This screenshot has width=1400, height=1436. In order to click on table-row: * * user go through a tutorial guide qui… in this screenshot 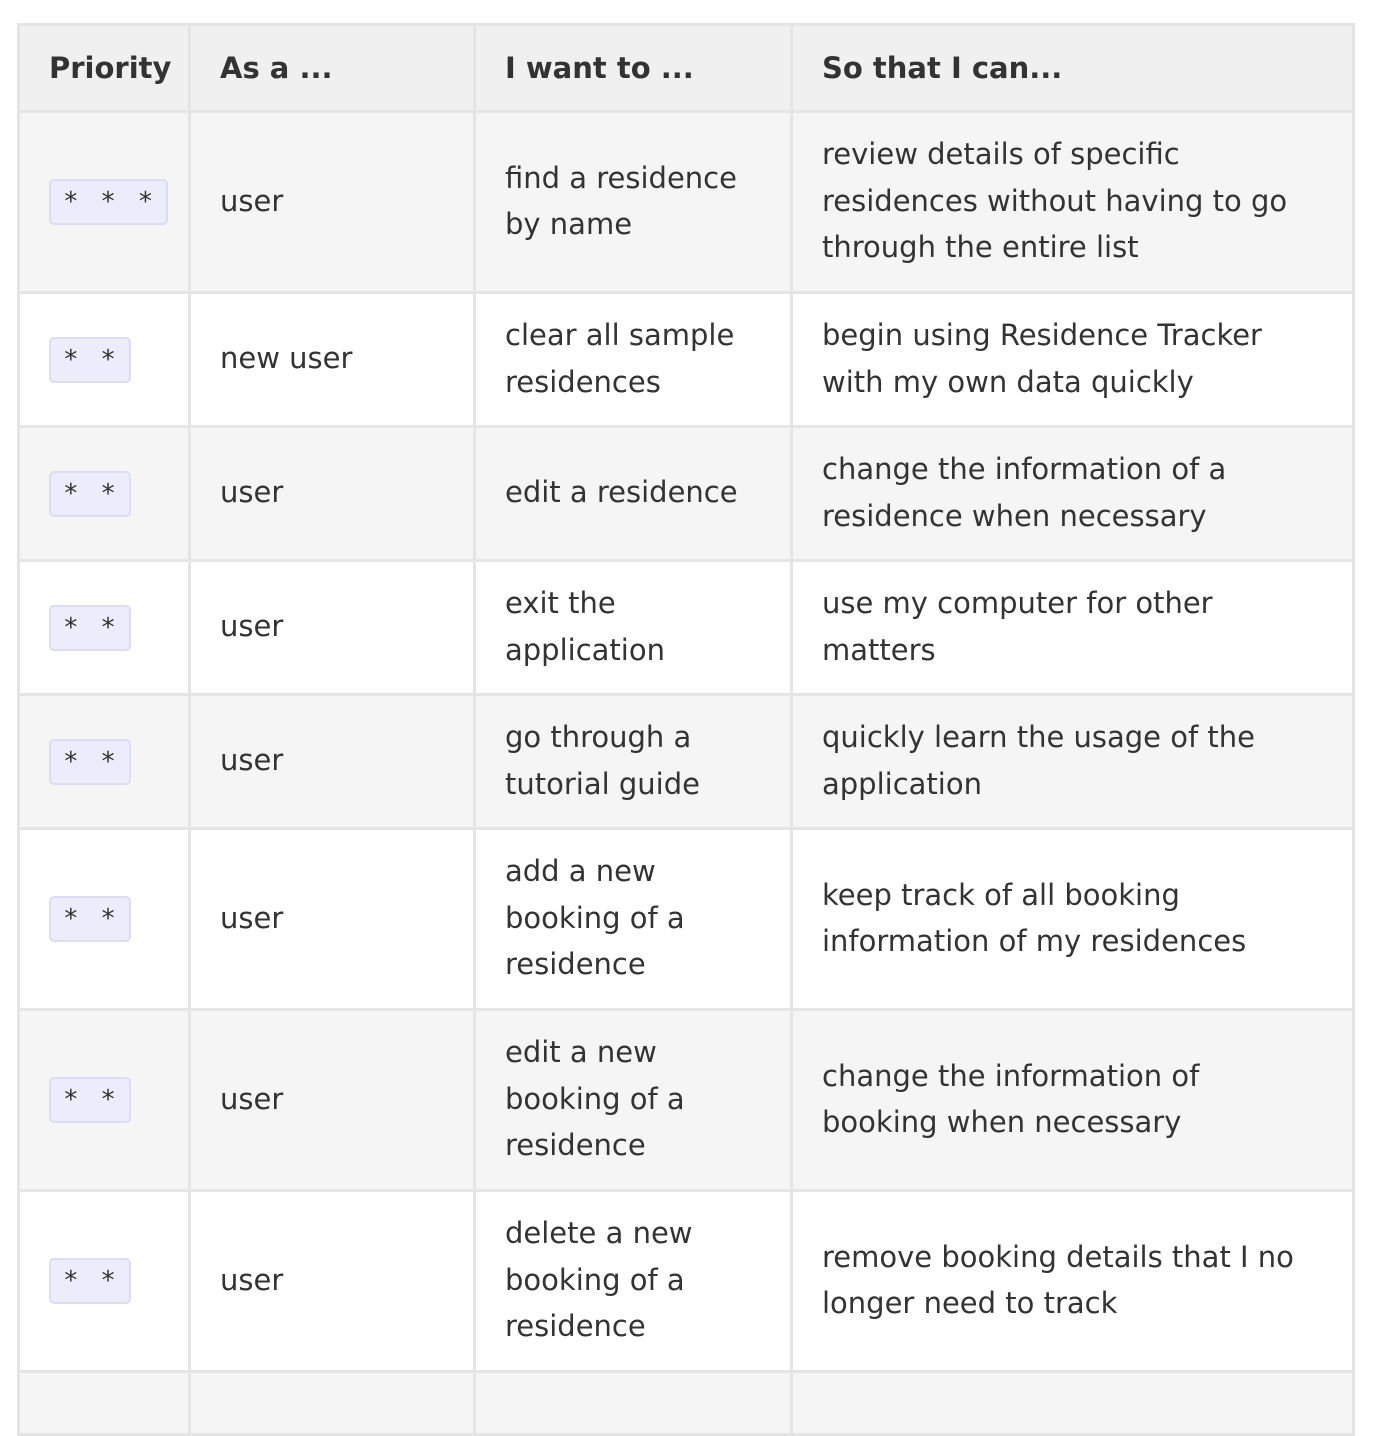, I will do `click(686, 761)`.